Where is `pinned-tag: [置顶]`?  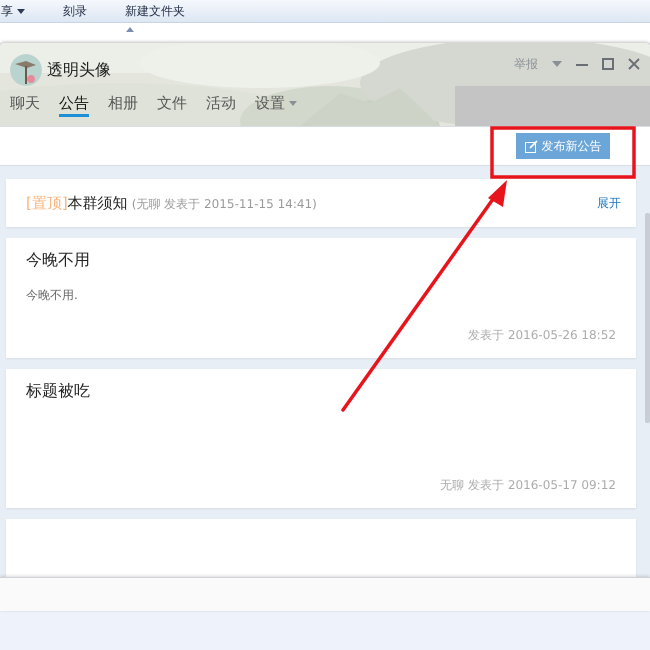 pinned-tag: [置顶] is located at coordinates (47, 203).